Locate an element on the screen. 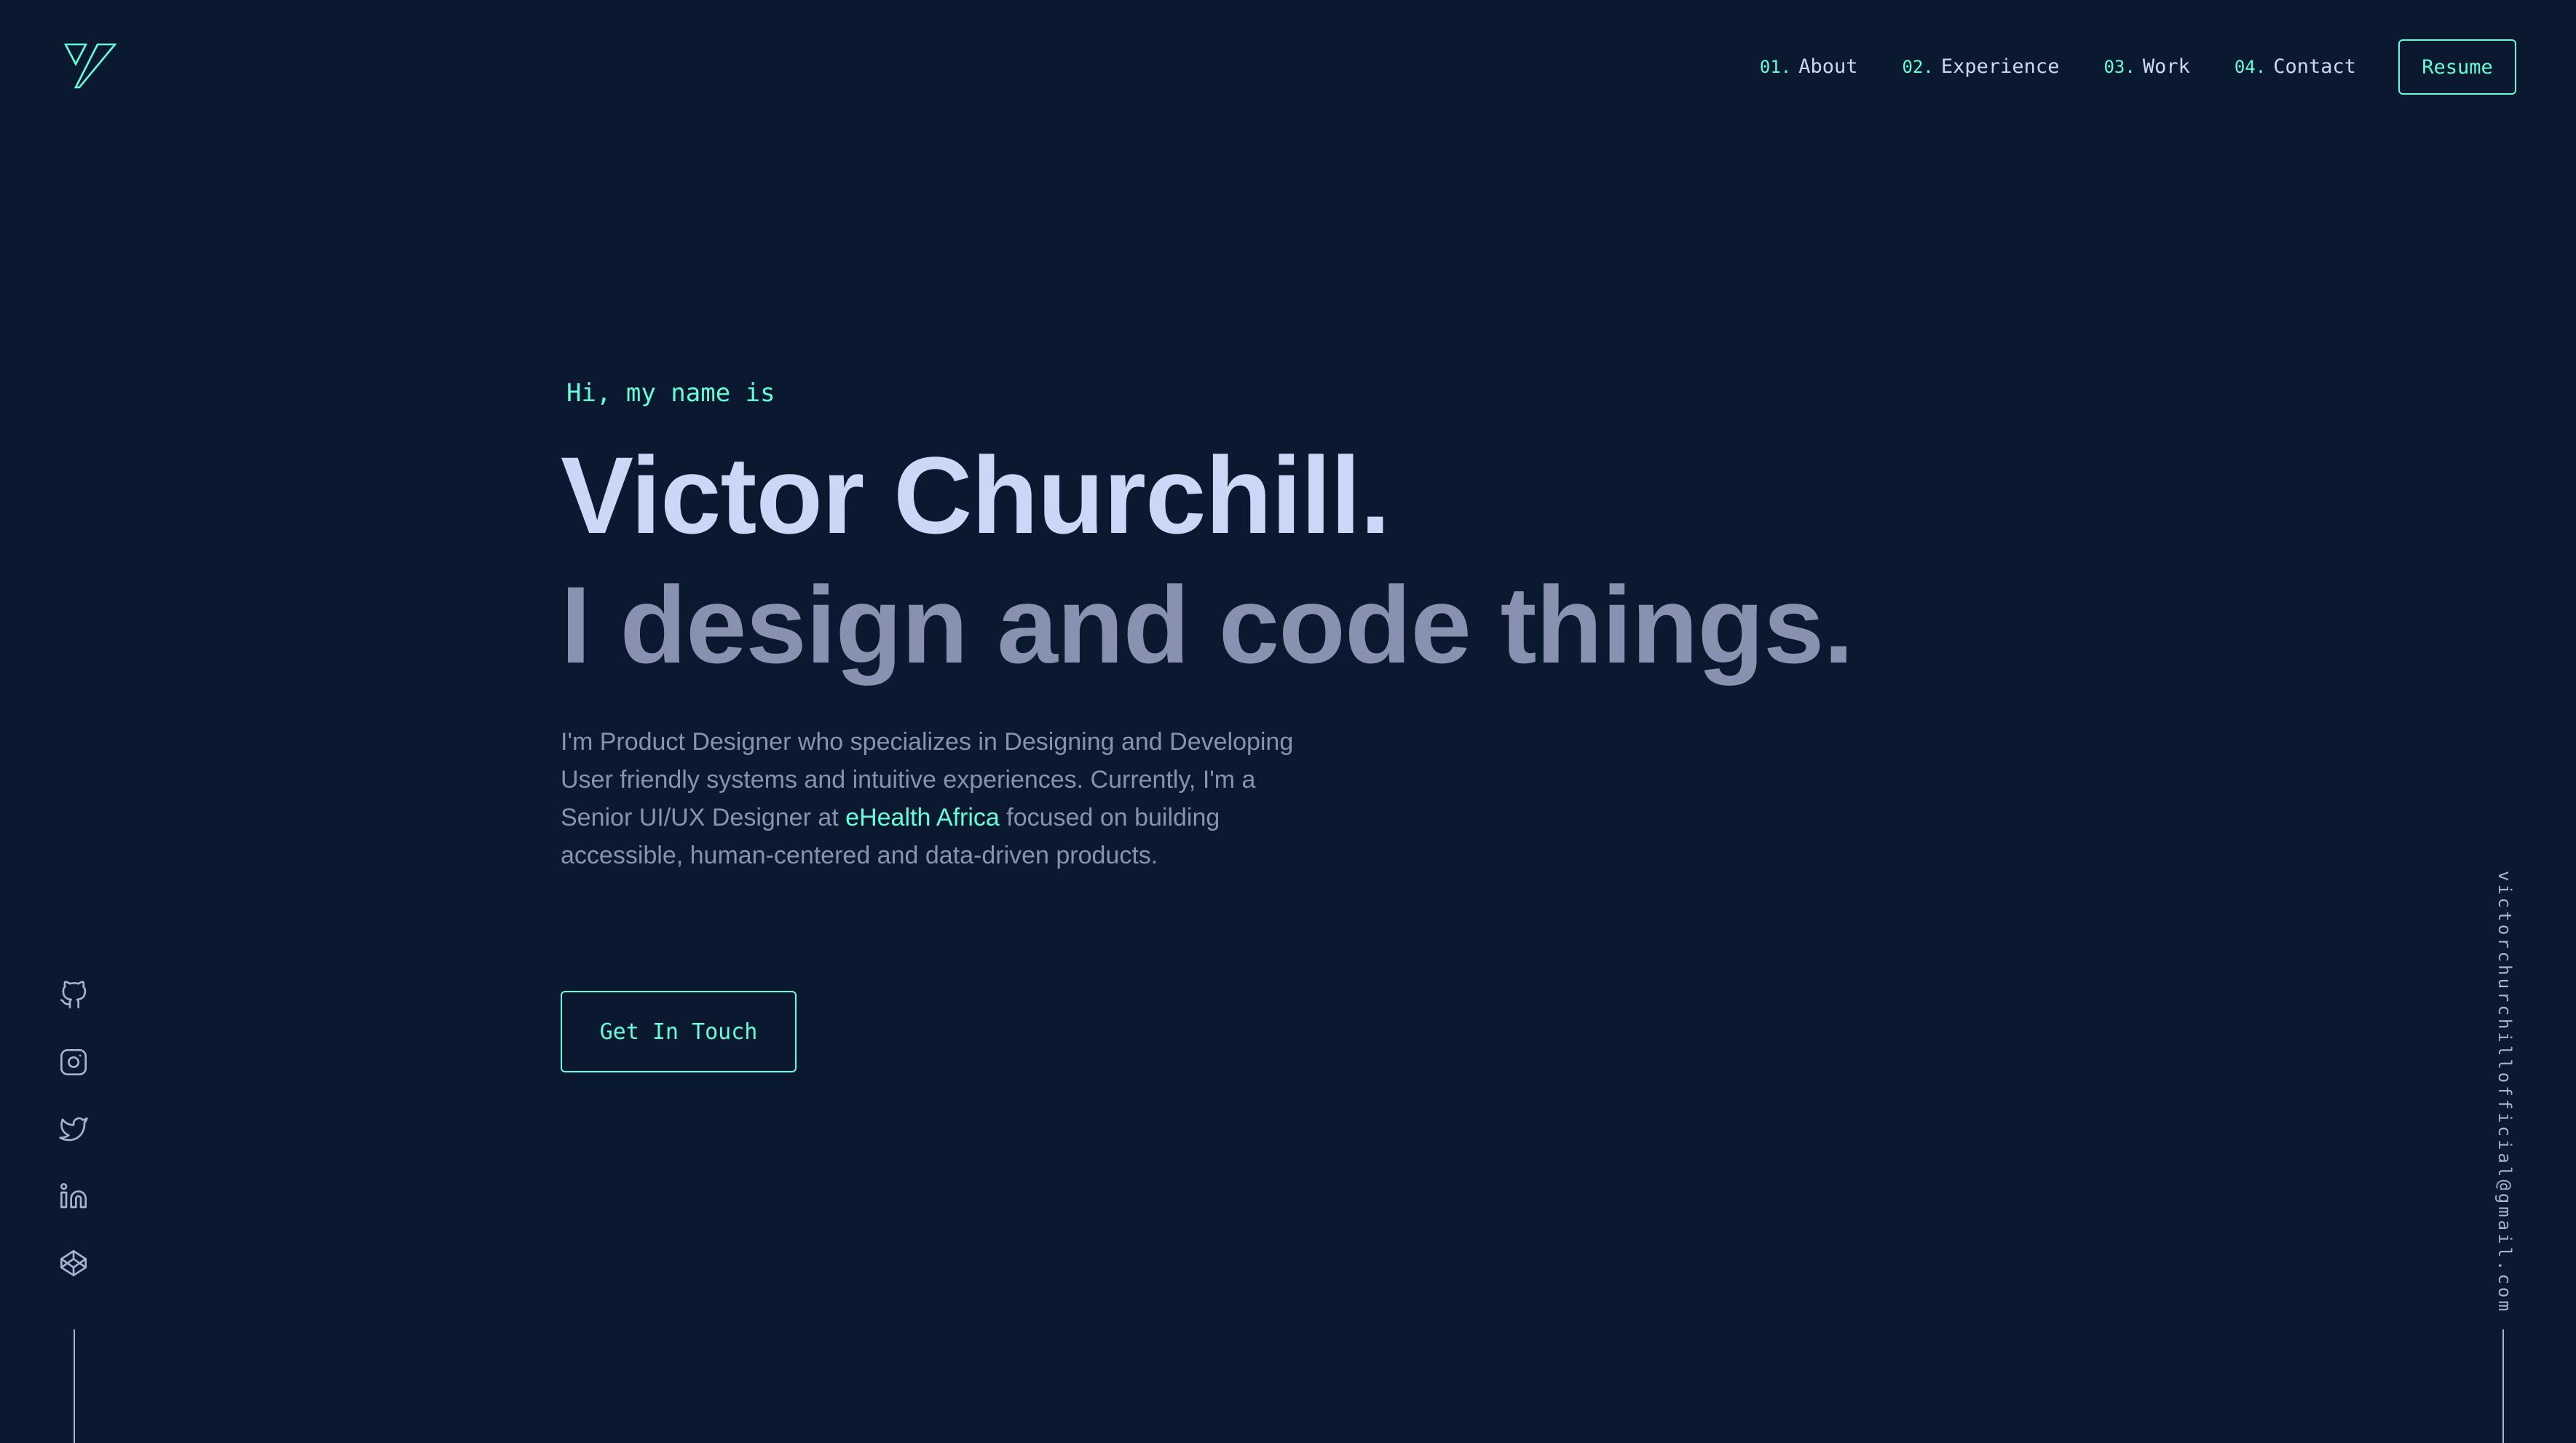  hero-tagline: I design and code things. is located at coordinates (1207, 625).